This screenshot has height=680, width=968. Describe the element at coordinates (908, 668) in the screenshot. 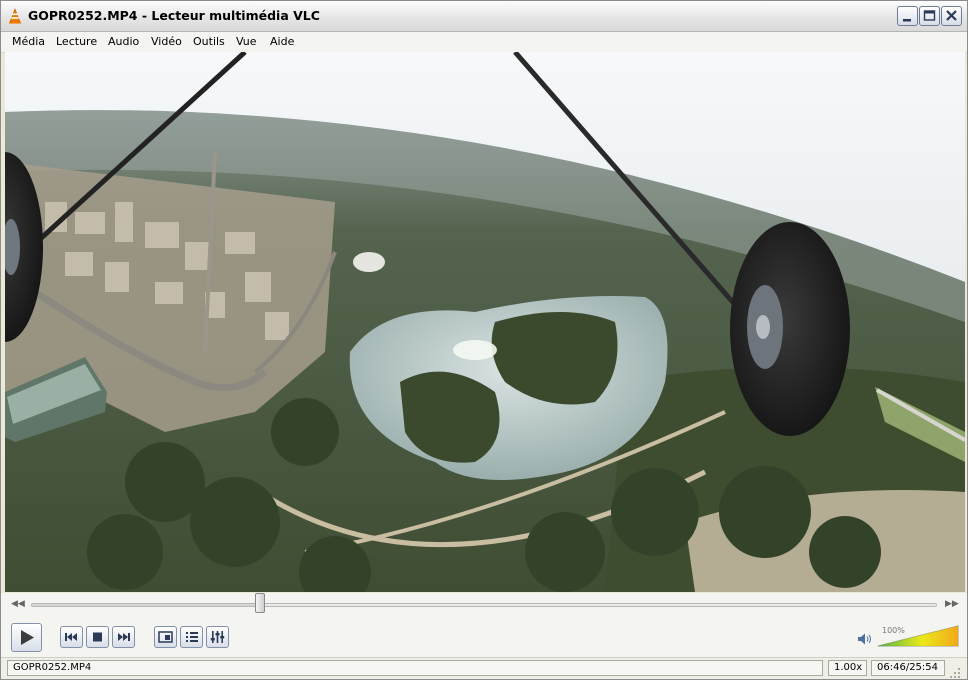

I see `status-time: 06:46/25:54` at that location.